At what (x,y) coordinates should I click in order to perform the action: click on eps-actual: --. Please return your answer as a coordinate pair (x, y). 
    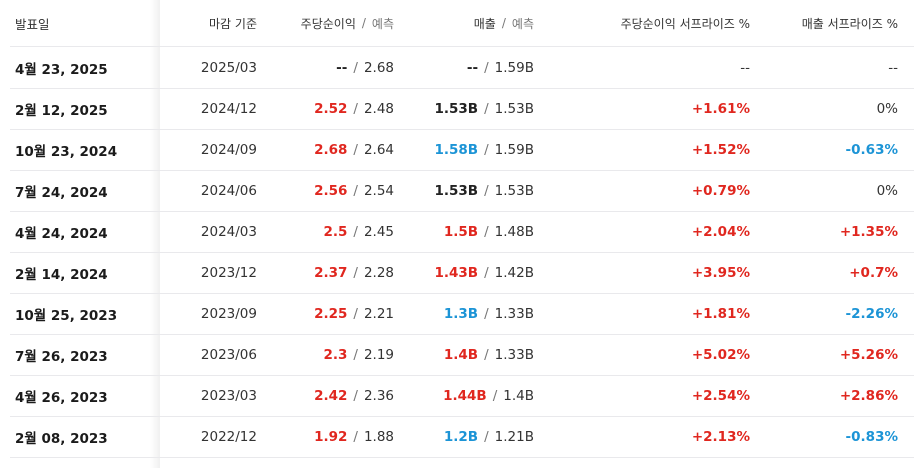
    Looking at the image, I should click on (342, 67).